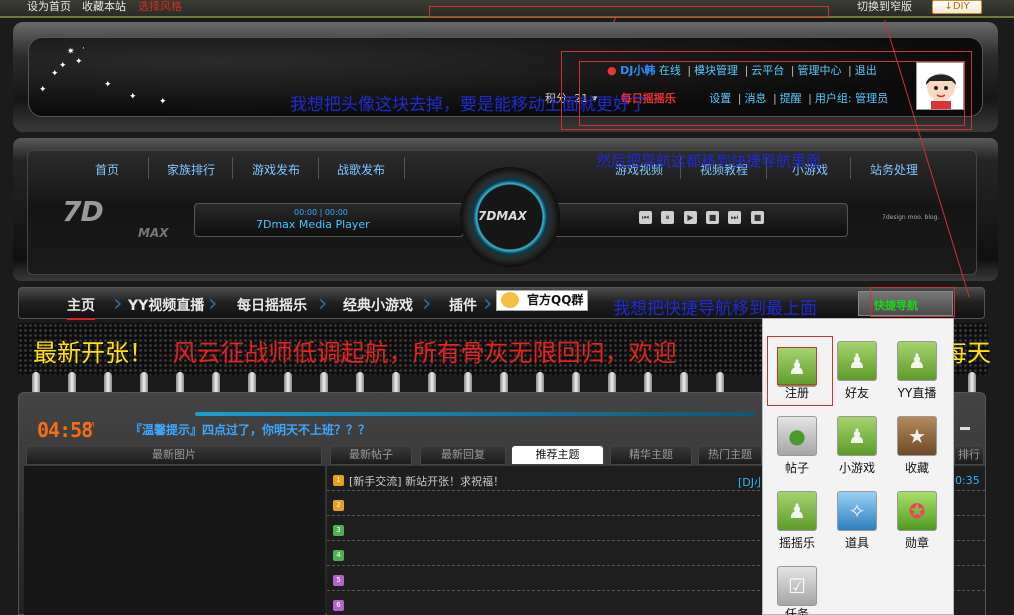  Describe the element at coordinates (510, 300) in the screenshot. I see `qq-group-icon` at that location.